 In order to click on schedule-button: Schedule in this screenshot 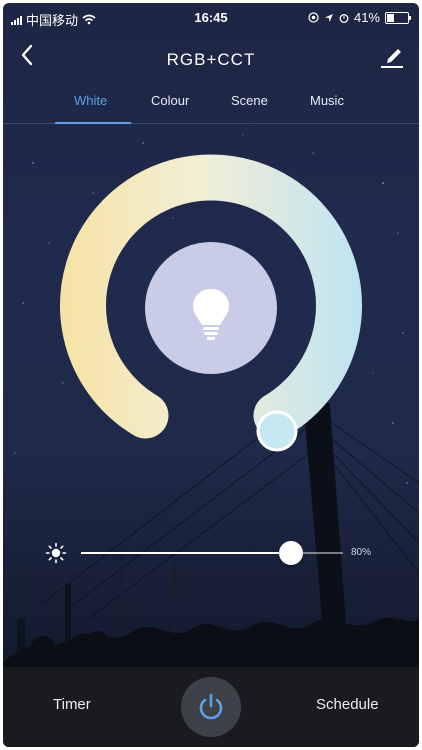, I will do `click(347, 704)`.